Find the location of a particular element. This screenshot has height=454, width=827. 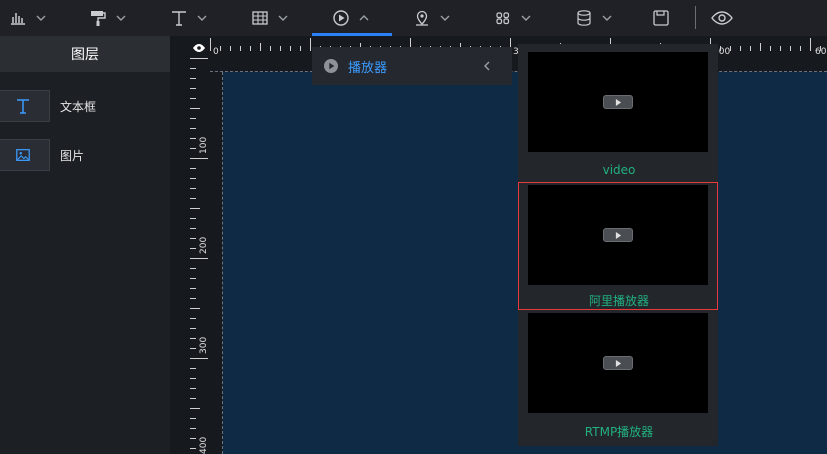

chart-menu-button is located at coordinates (28, 18).